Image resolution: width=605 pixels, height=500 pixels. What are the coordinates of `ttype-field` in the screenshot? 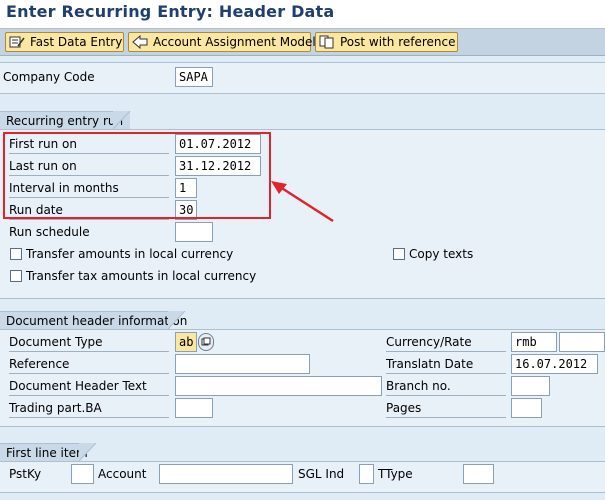 It's located at (478, 474).